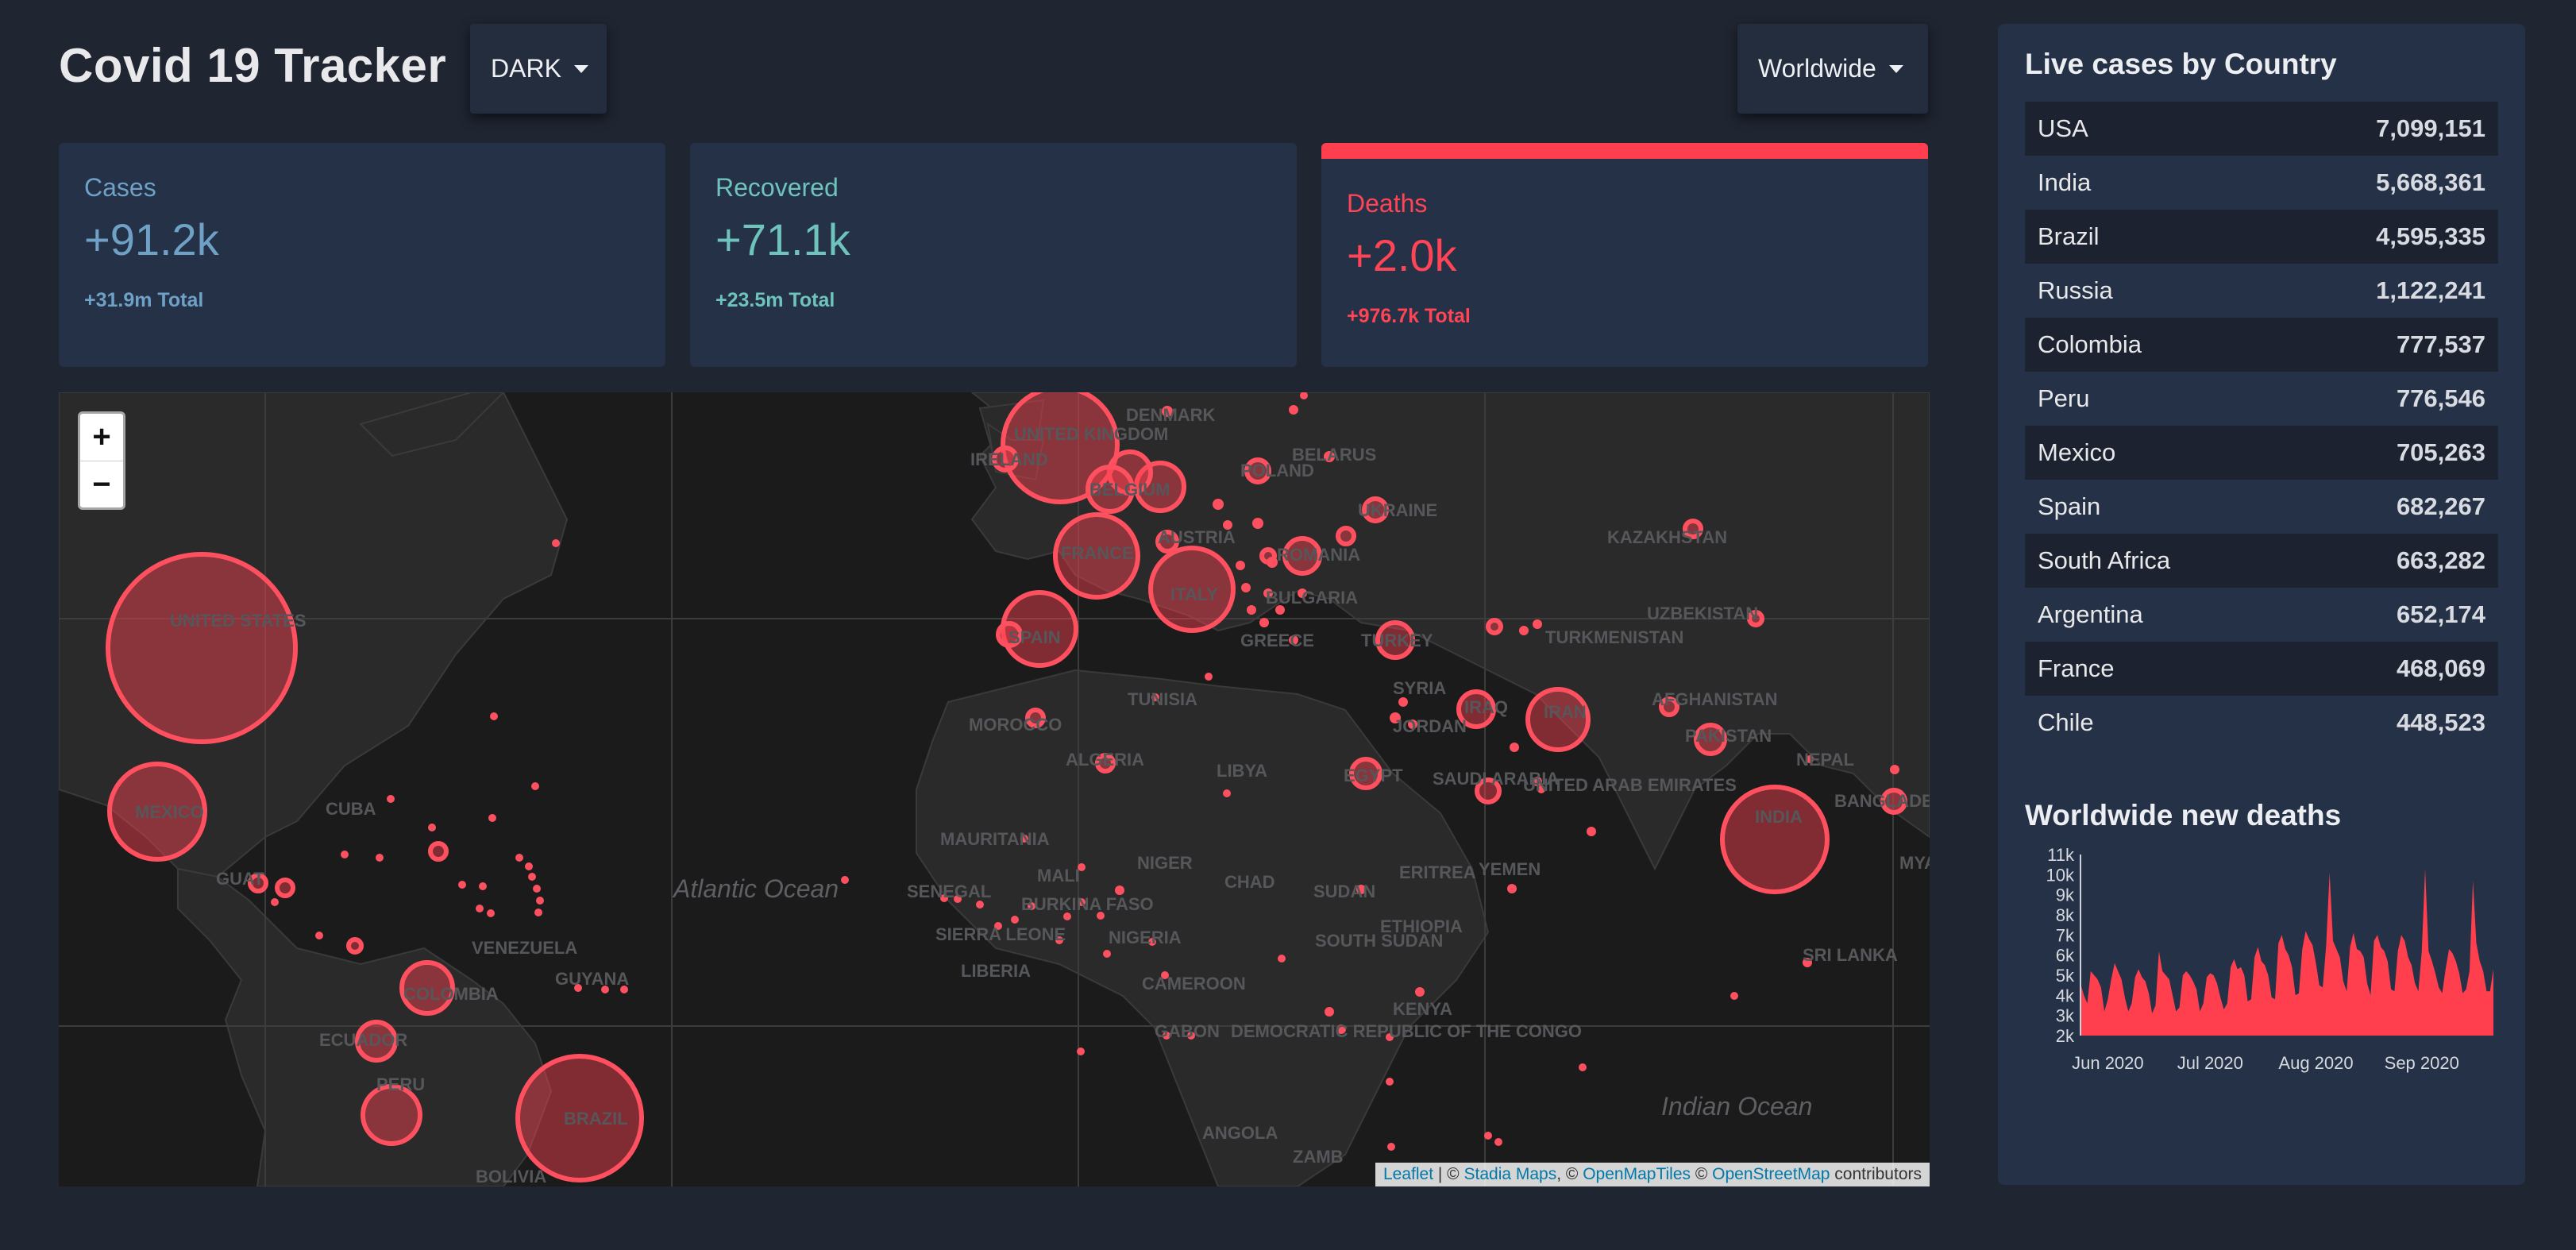  What do you see at coordinates (1569, 1174) in the screenshot?
I see `attribution-sep: , ©` at bounding box center [1569, 1174].